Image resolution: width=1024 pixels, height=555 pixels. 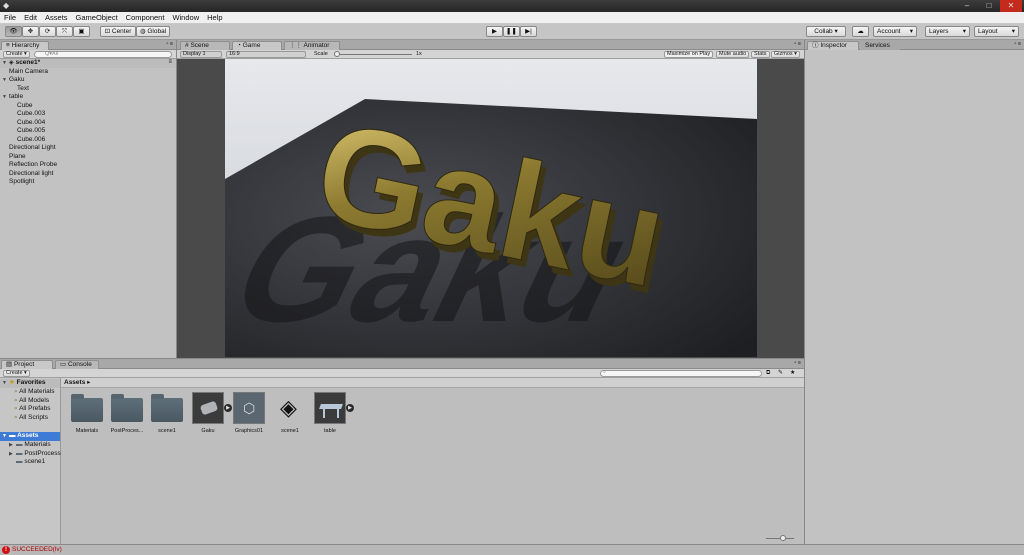 What do you see at coordinates (760, 54) in the screenshot?
I see `stats-toggle: Stats` at bounding box center [760, 54].